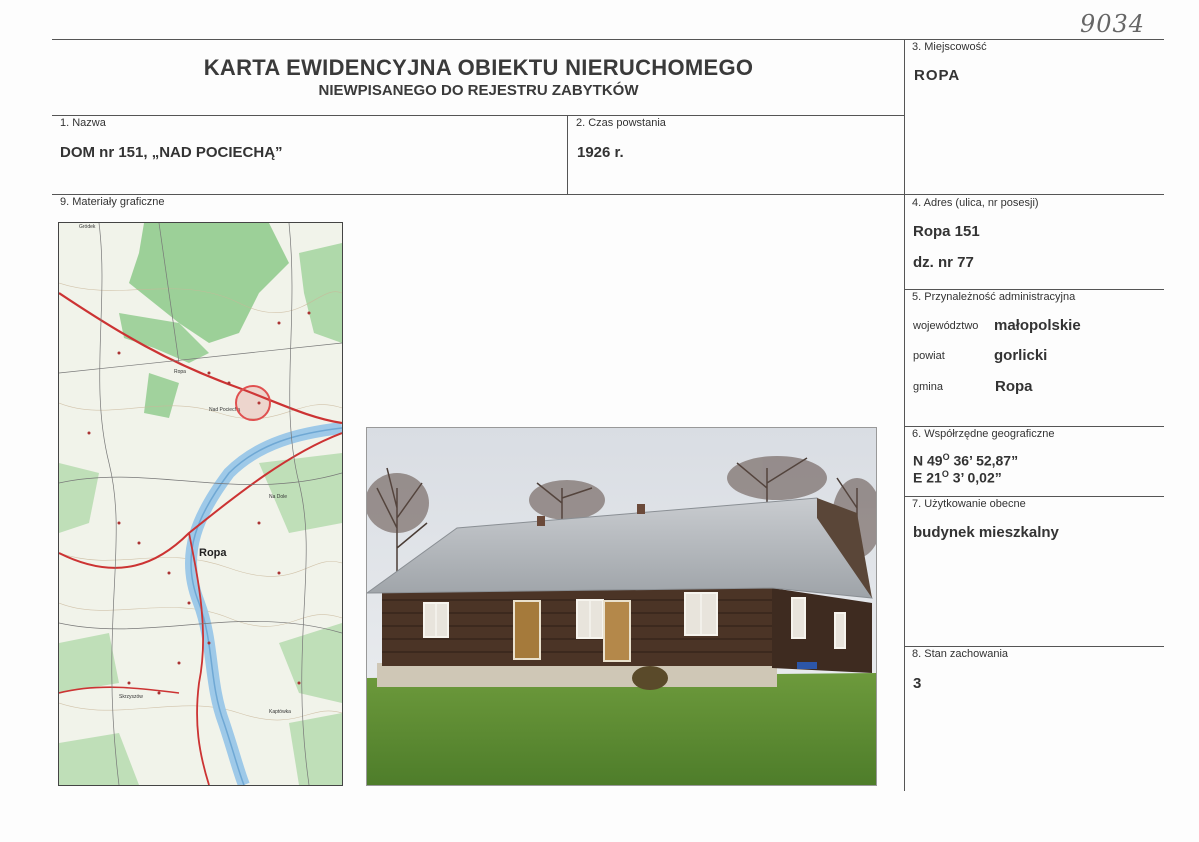  I want to click on map-town-label: Ropa, so click(213, 553).